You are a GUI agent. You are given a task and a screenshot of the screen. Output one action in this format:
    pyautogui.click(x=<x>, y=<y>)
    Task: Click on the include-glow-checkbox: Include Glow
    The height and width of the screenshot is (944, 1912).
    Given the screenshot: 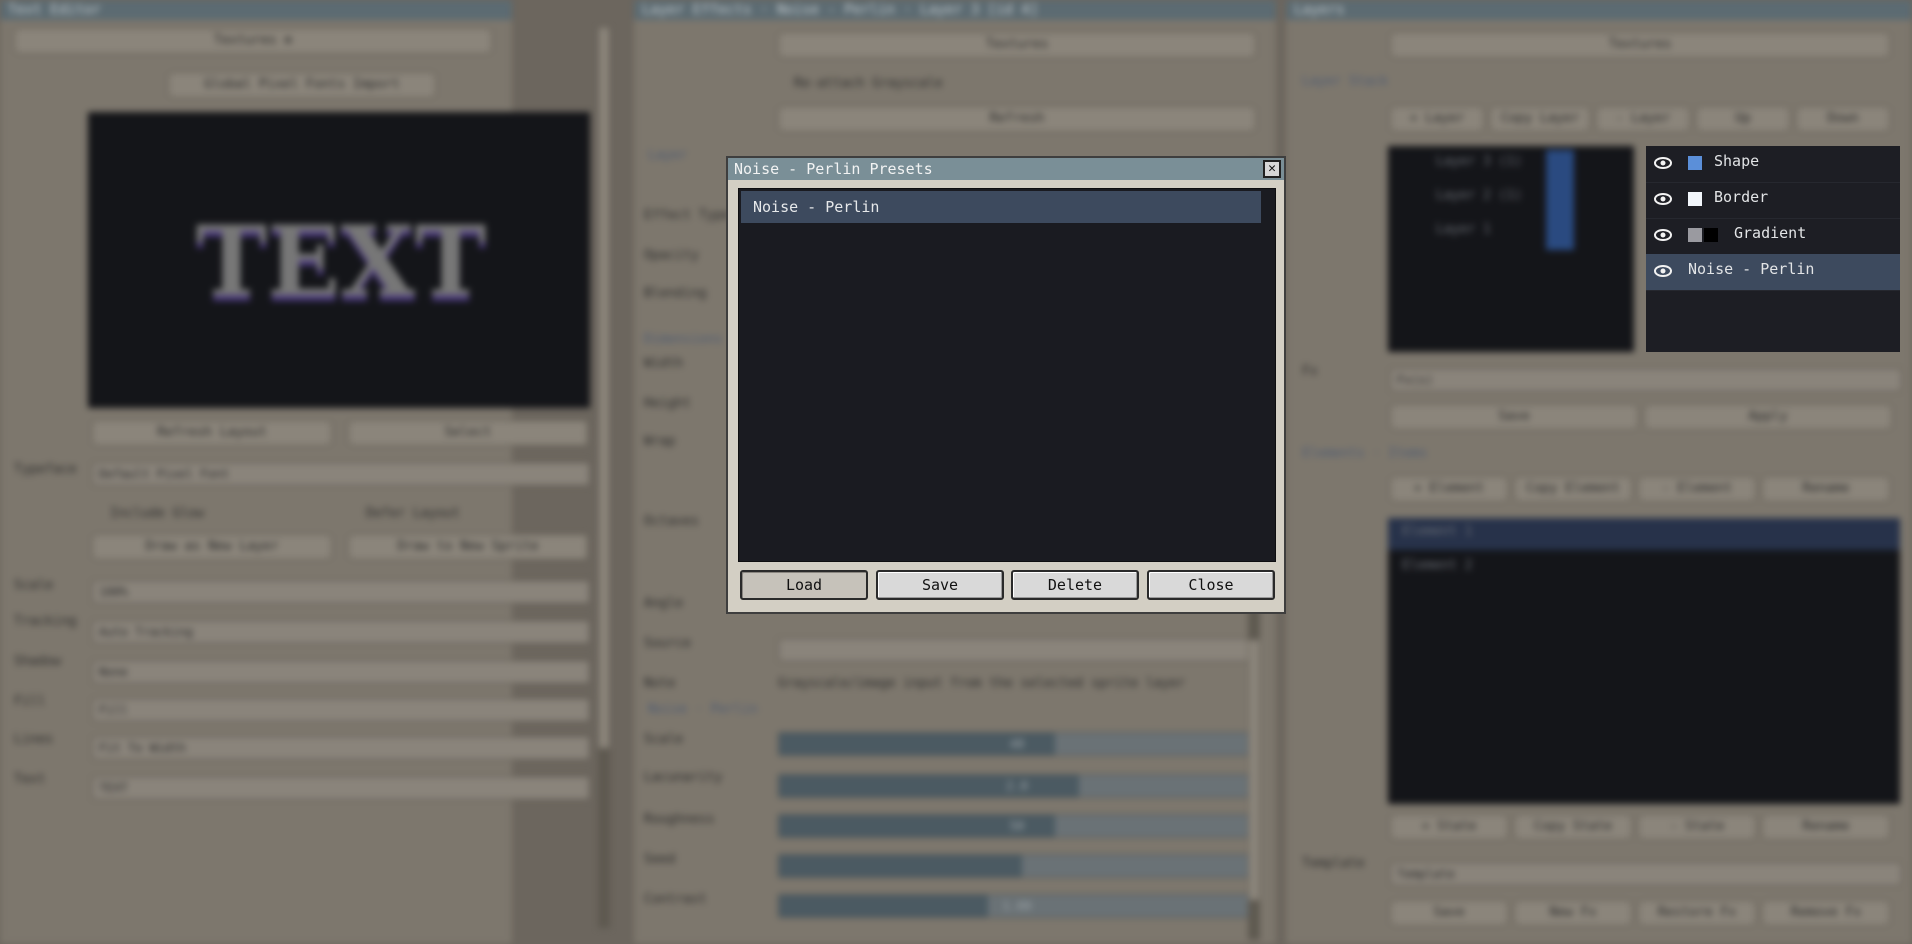 What is the action you would take?
    pyautogui.click(x=157, y=513)
    